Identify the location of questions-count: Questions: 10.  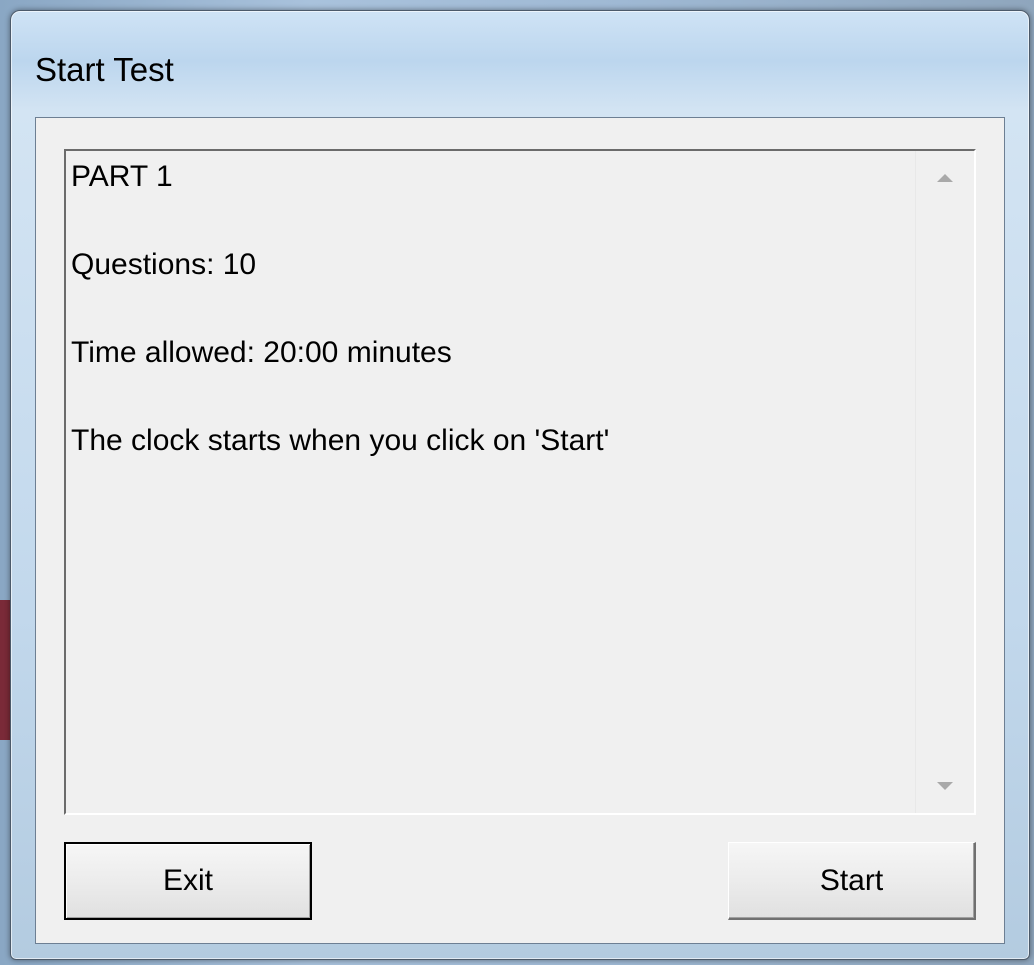
(164, 264).